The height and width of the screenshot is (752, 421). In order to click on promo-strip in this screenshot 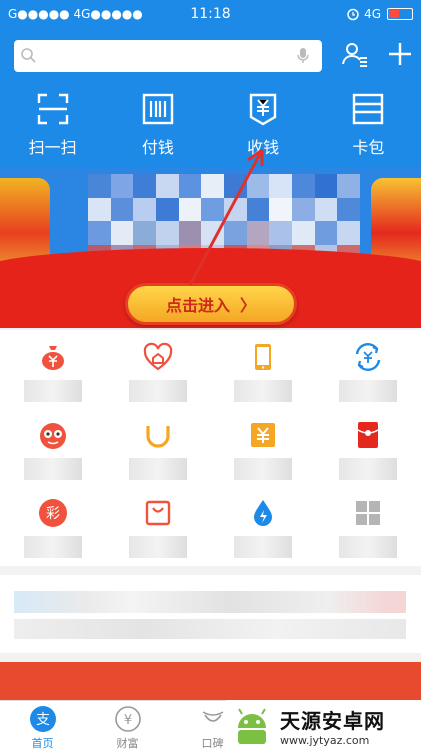, I will do `click(210, 682)`.